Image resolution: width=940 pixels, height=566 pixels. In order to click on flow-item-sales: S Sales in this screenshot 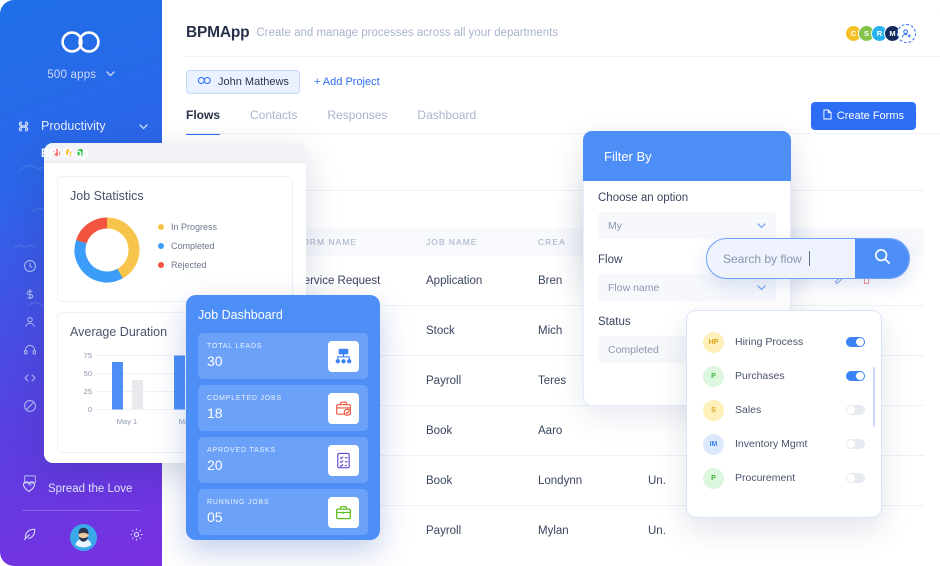, I will do `click(784, 410)`.